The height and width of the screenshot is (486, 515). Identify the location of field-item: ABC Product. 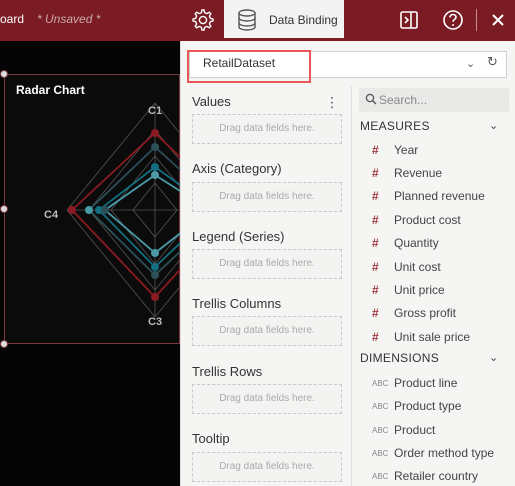
(442, 431).